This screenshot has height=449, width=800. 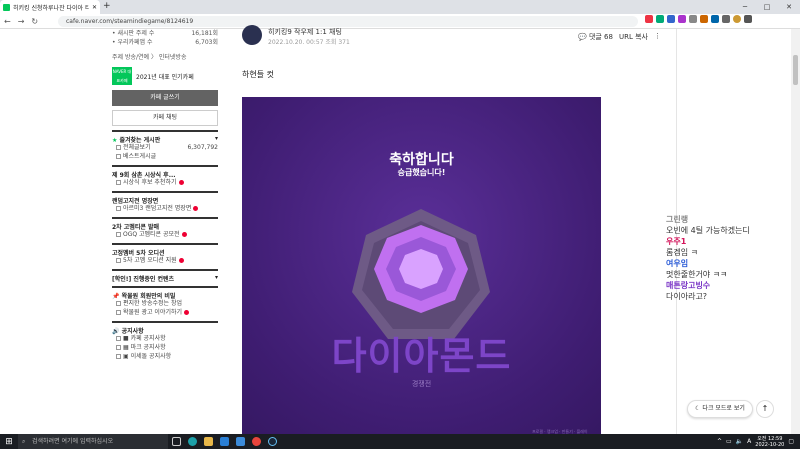 I want to click on steam-icon, so click(x=272, y=441).